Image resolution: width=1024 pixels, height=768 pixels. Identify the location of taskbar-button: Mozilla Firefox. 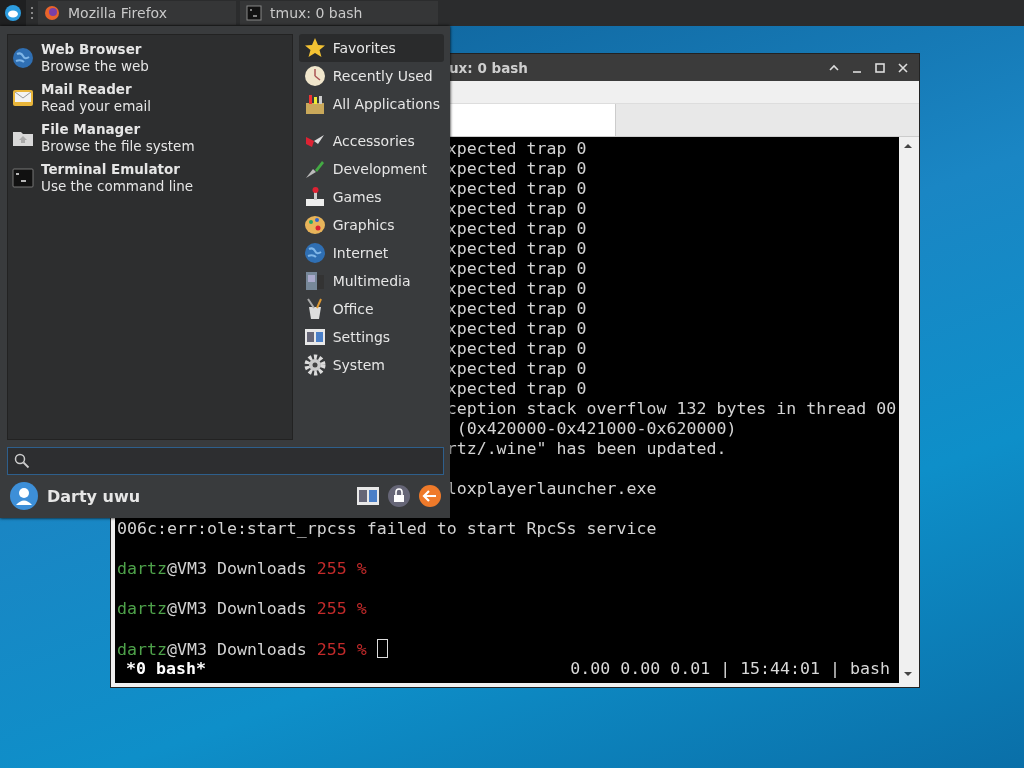
(137, 13).